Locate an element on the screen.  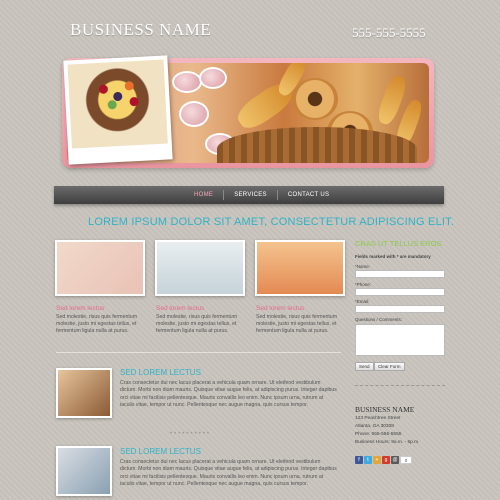
phone-field is located at coordinates (400, 292).